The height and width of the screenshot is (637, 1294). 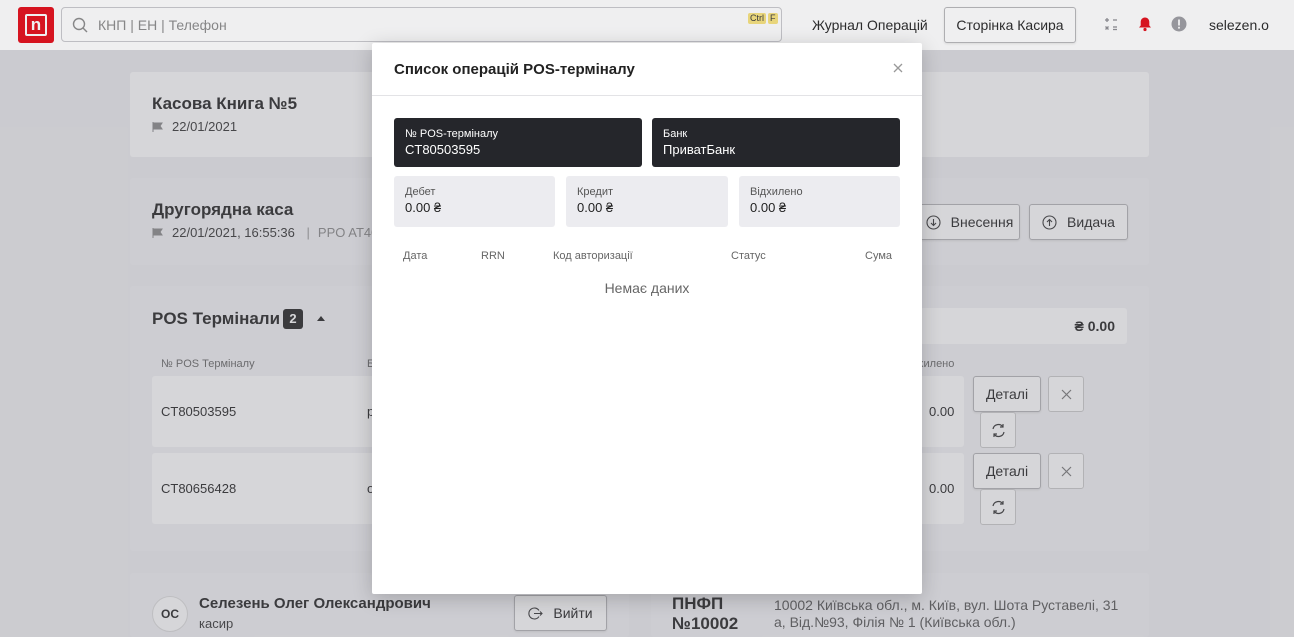 What do you see at coordinates (870, 25) in the screenshot?
I see `journal-link: Журнал Операцій` at bounding box center [870, 25].